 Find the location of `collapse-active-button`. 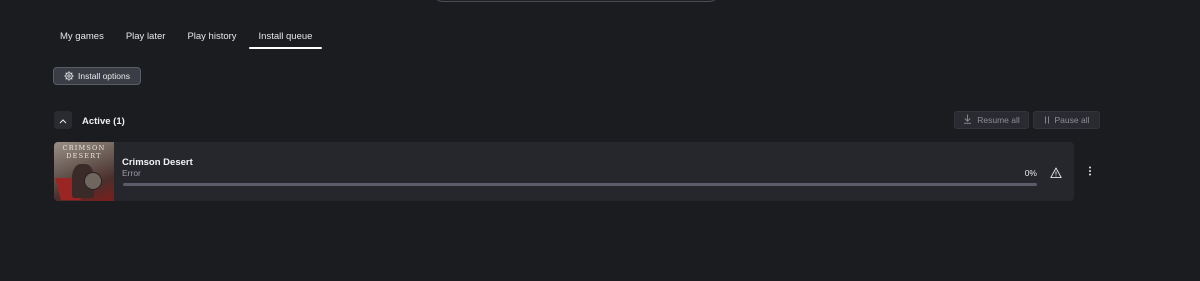

collapse-active-button is located at coordinates (63, 120).